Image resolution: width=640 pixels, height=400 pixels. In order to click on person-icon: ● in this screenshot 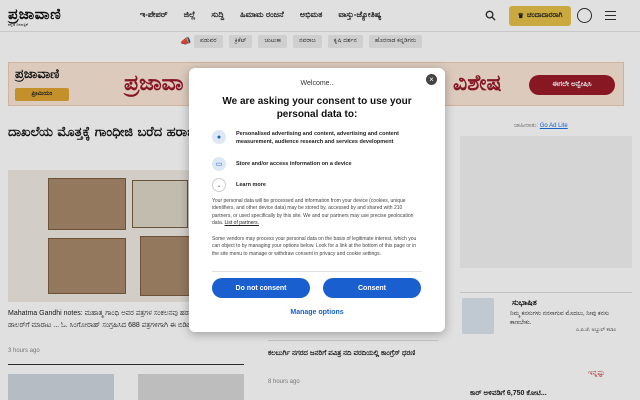, I will do `click(219, 137)`.